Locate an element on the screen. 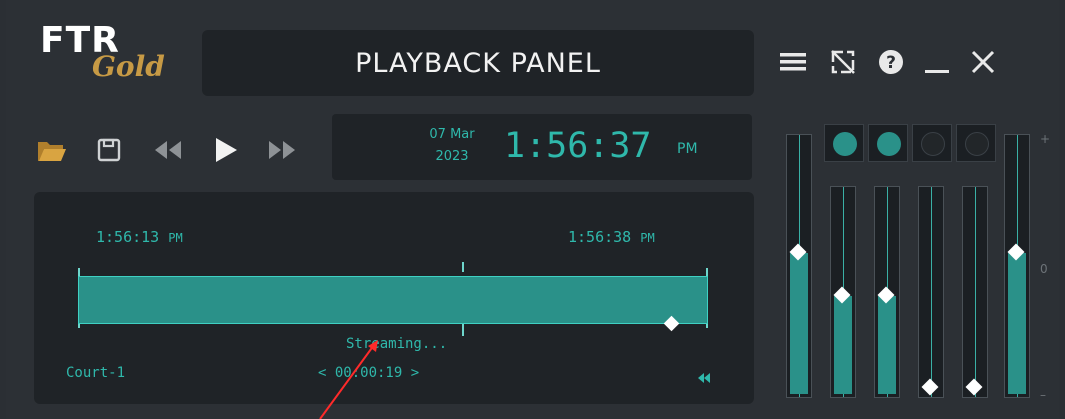 Image resolution: width=1065 pixels, height=419 pixels. clock-date: 07 Mar 2023 is located at coordinates (452, 146).